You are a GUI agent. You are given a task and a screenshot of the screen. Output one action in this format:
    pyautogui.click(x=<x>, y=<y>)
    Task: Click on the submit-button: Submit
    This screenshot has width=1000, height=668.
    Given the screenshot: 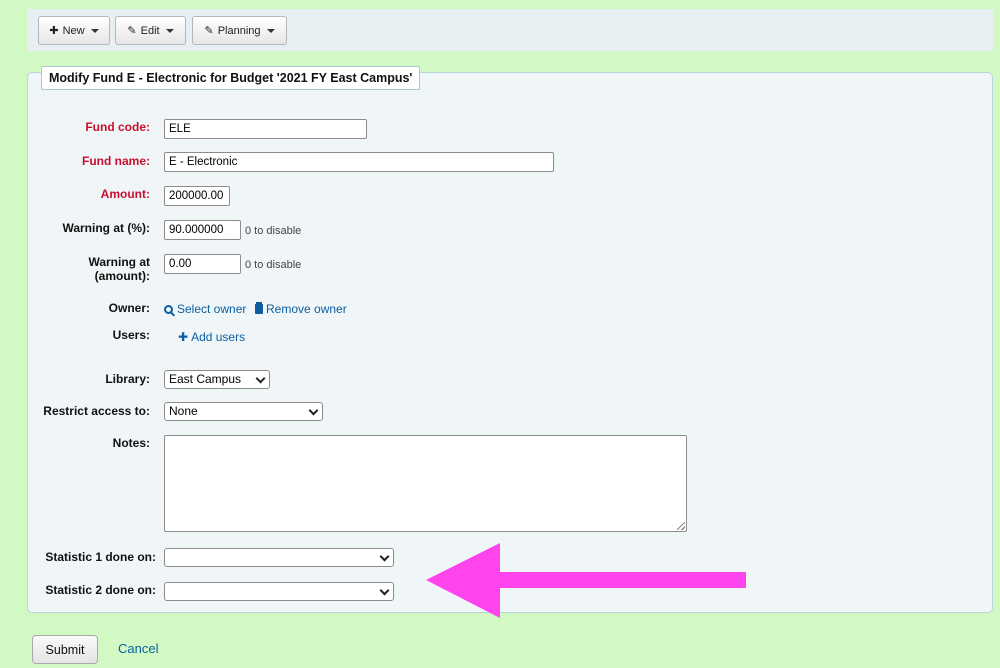 What is the action you would take?
    pyautogui.click(x=65, y=649)
    